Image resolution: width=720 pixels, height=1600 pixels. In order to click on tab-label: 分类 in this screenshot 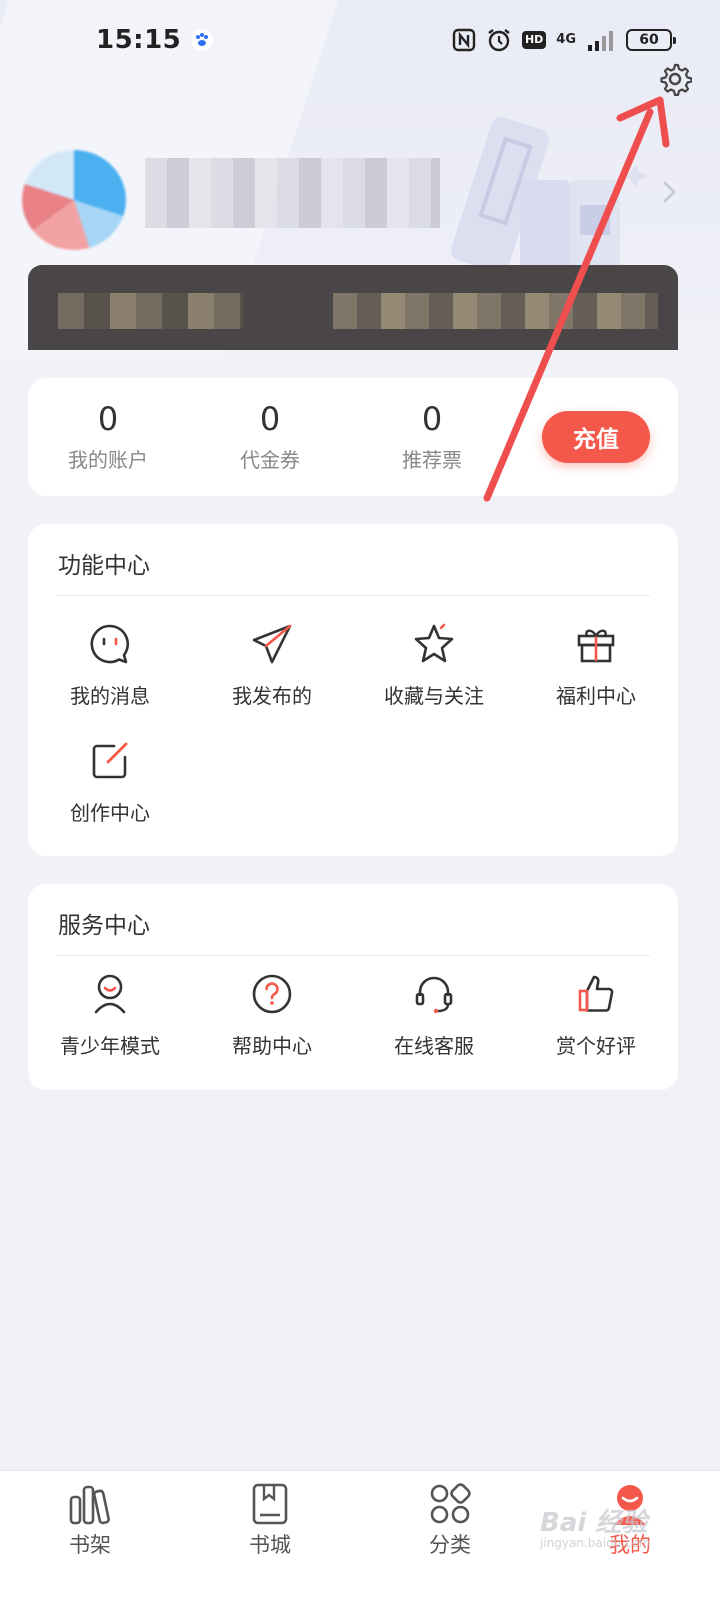, I will do `click(450, 1545)`.